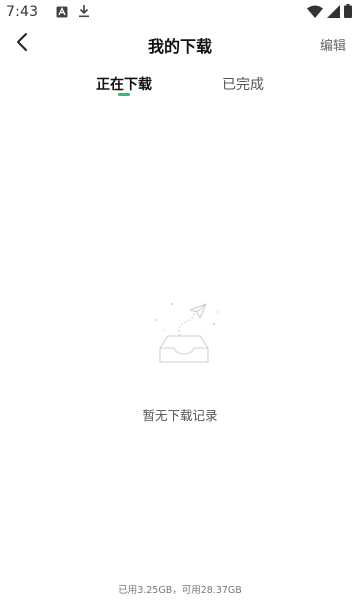  I want to click on app-bar: 我的下载 编辑, so click(180, 44).